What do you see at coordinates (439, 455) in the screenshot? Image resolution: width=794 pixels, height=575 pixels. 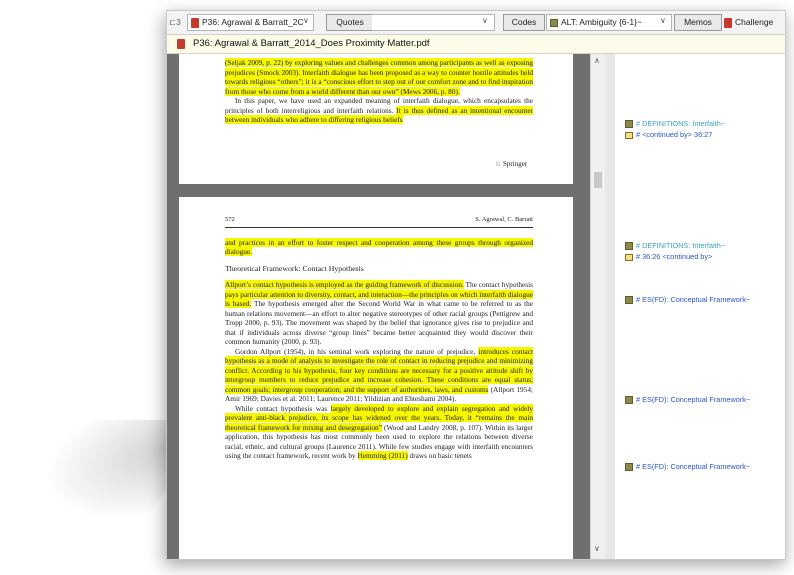 I see `paragraph-text: draws on basic tenets` at bounding box center [439, 455].